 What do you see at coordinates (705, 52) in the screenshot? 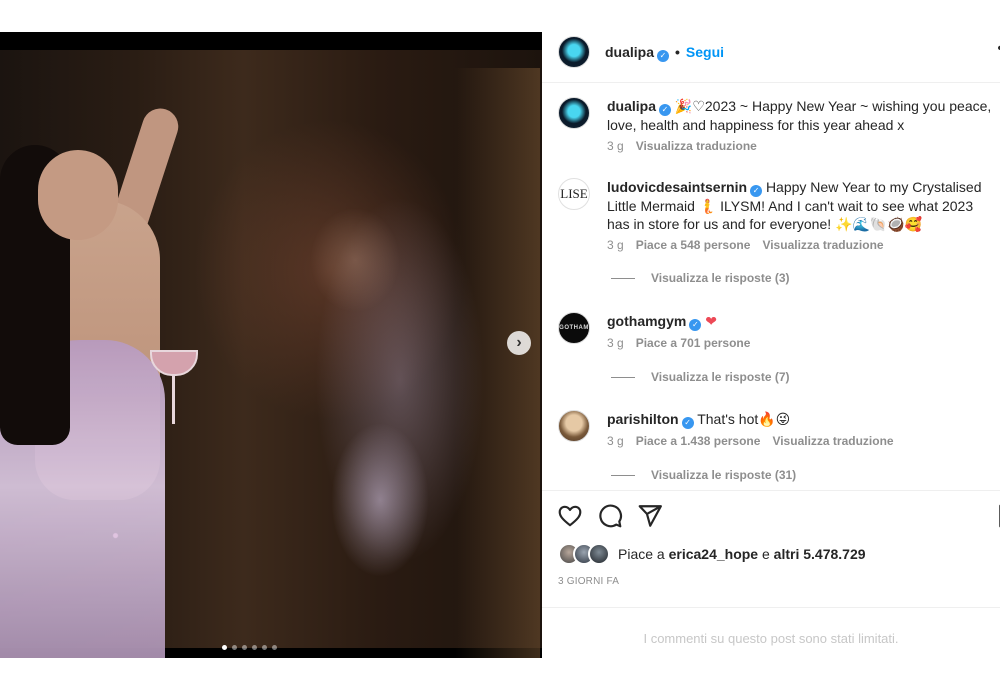
I see `follow-button: Segui` at bounding box center [705, 52].